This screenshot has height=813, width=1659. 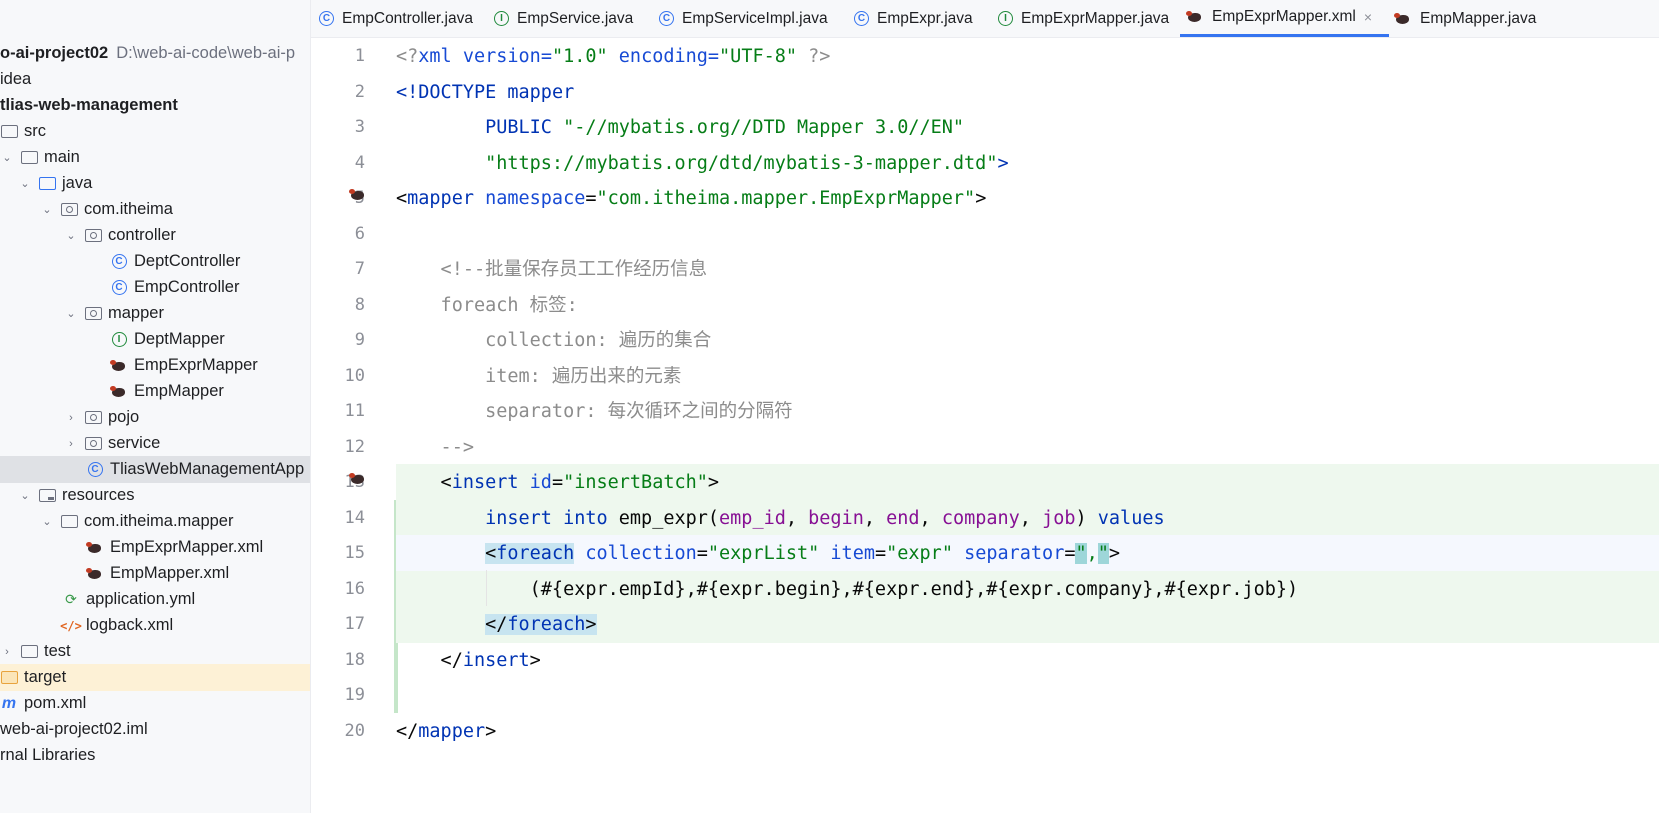 What do you see at coordinates (155, 677) in the screenshot?
I see `tree-item-target: target` at bounding box center [155, 677].